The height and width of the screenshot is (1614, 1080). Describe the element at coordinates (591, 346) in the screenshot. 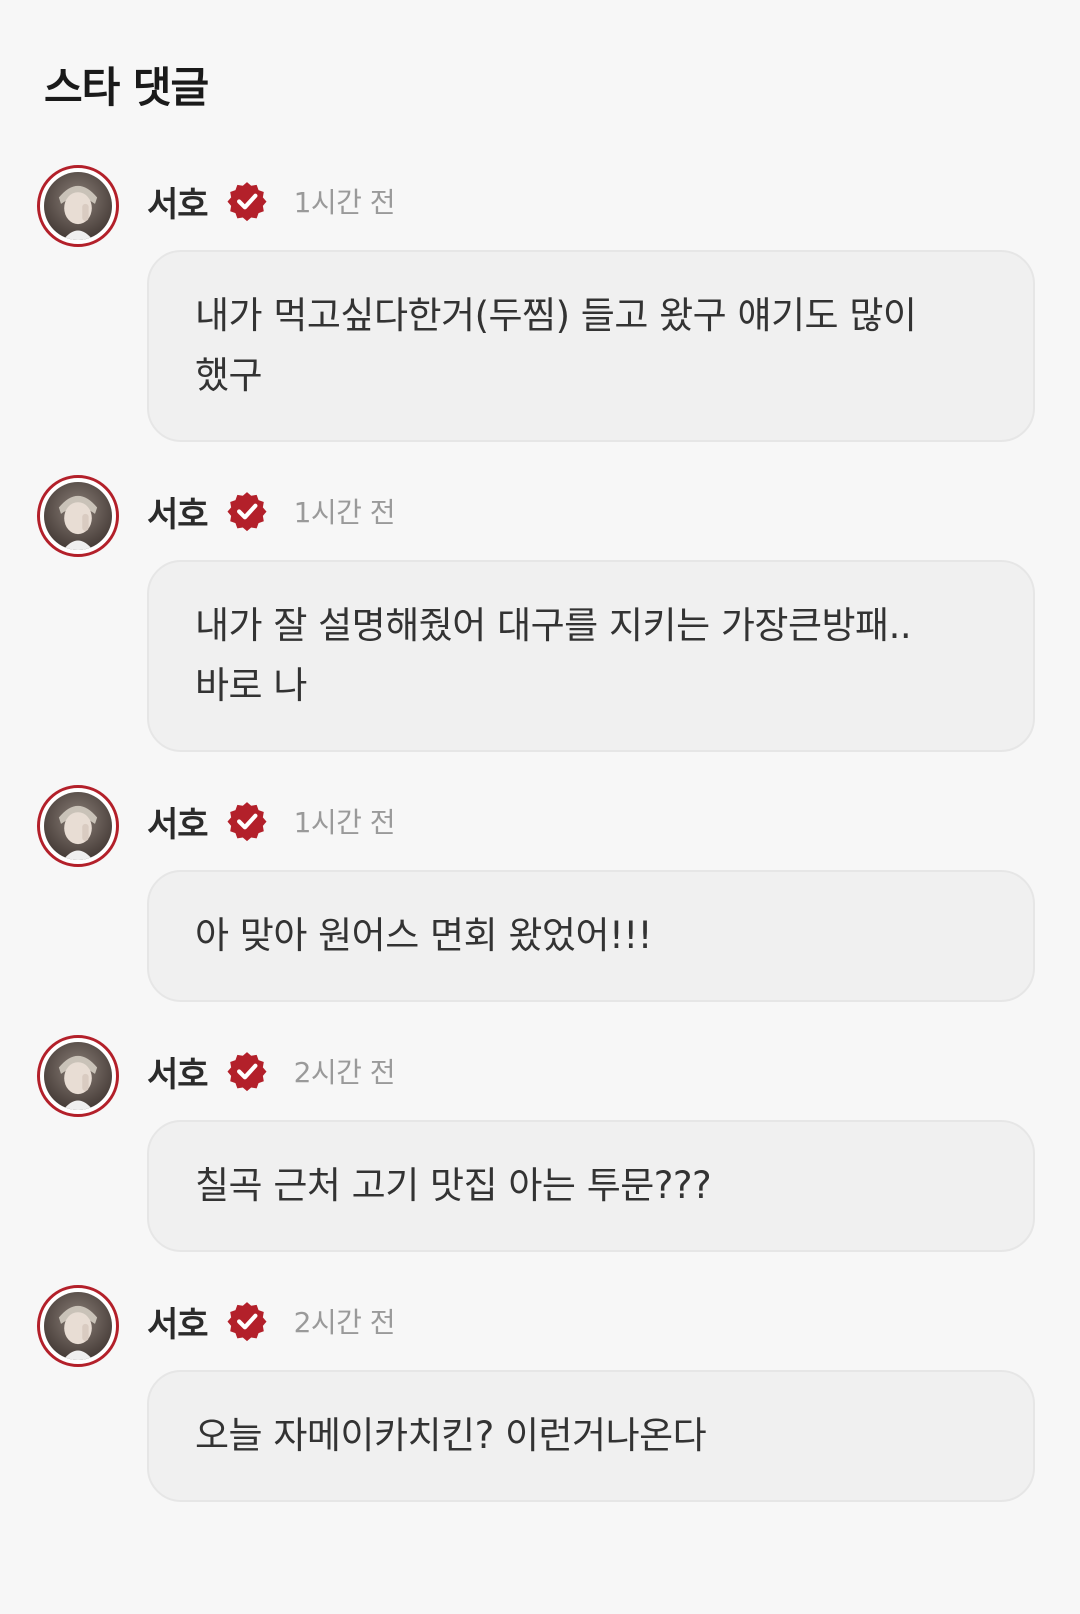

I see `comment-bubble: 내가 먹고싶다한거(두찜) 들고 왔구 얘기도 많이 했구` at that location.